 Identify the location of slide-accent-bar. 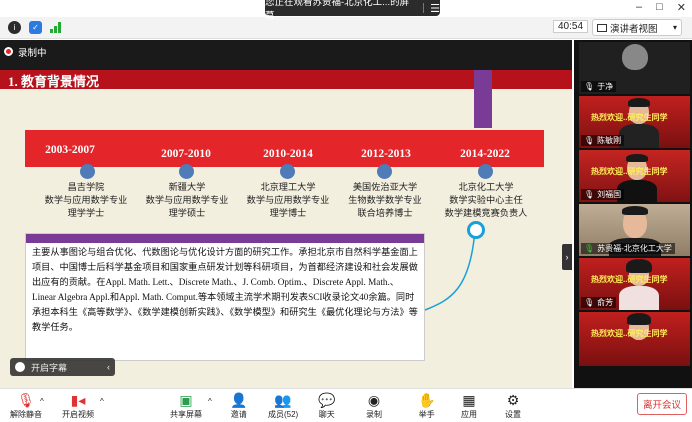
(483, 99).